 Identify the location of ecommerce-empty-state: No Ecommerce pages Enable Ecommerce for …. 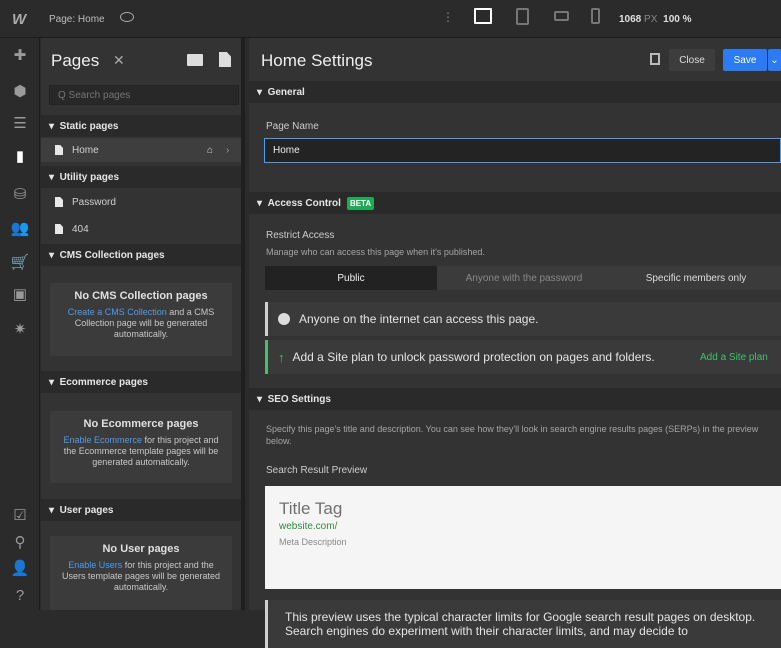
(141, 447).